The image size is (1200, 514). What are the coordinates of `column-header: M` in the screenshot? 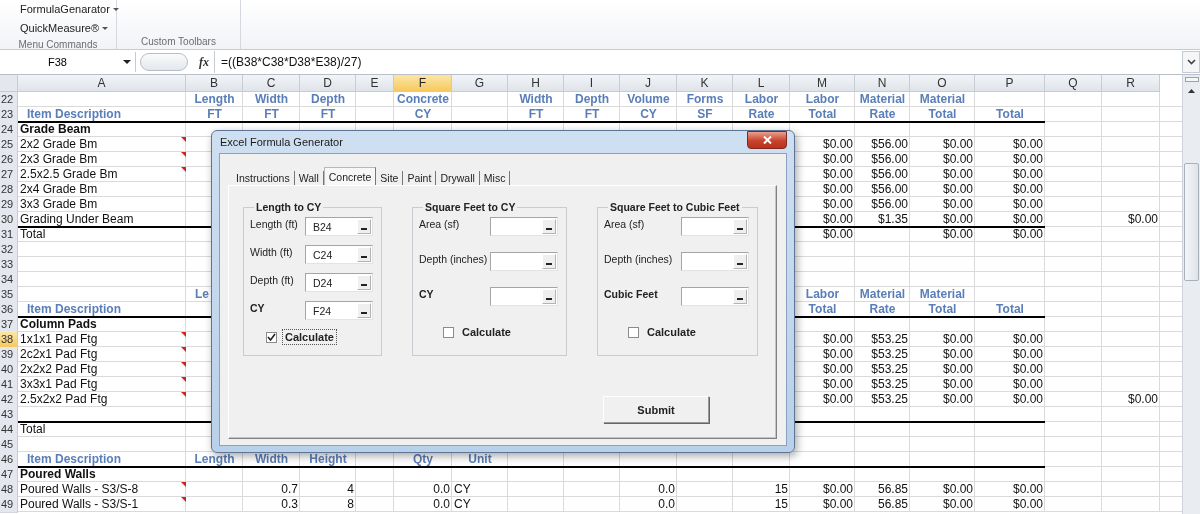 It's located at (822, 83).